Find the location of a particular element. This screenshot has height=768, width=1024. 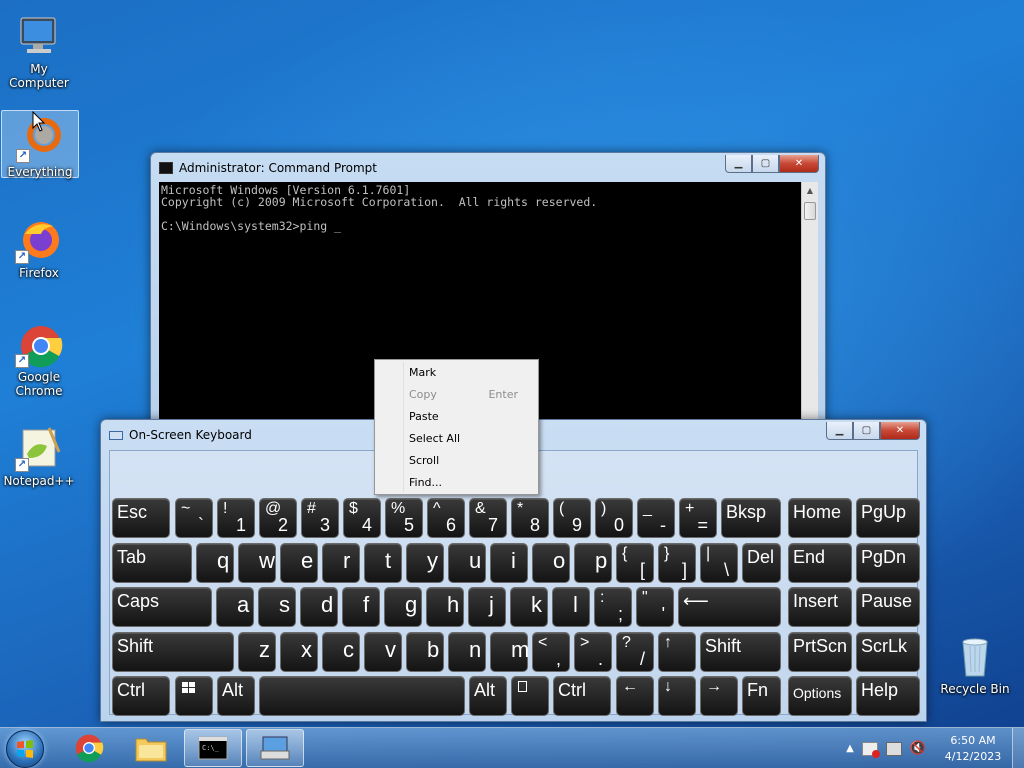

key-arrow-left: ← is located at coordinates (635, 696).